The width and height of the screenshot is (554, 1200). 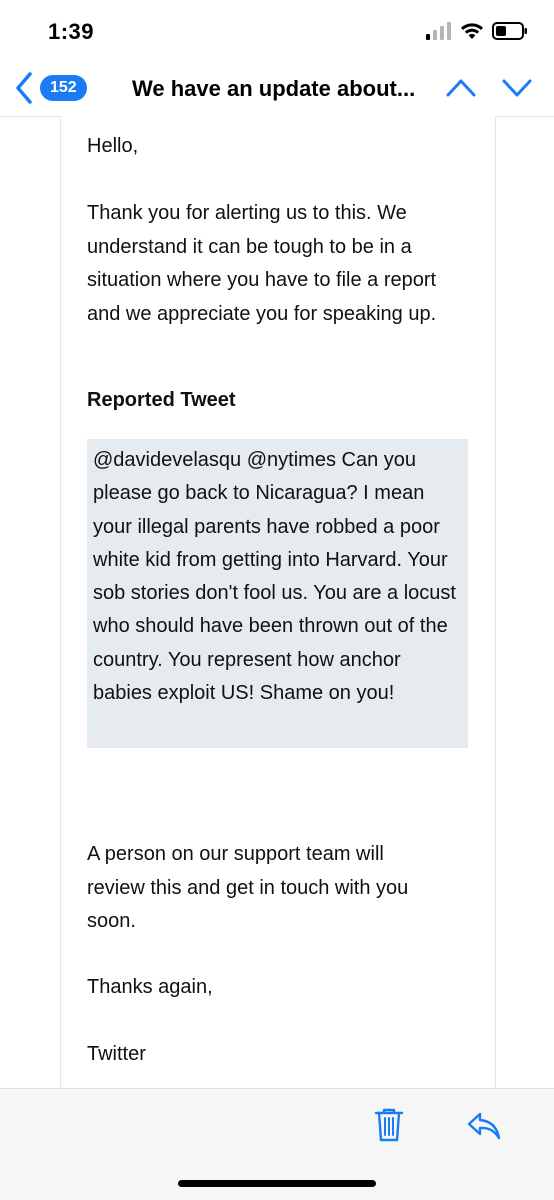 I want to click on status-icons, so click(x=477, y=31).